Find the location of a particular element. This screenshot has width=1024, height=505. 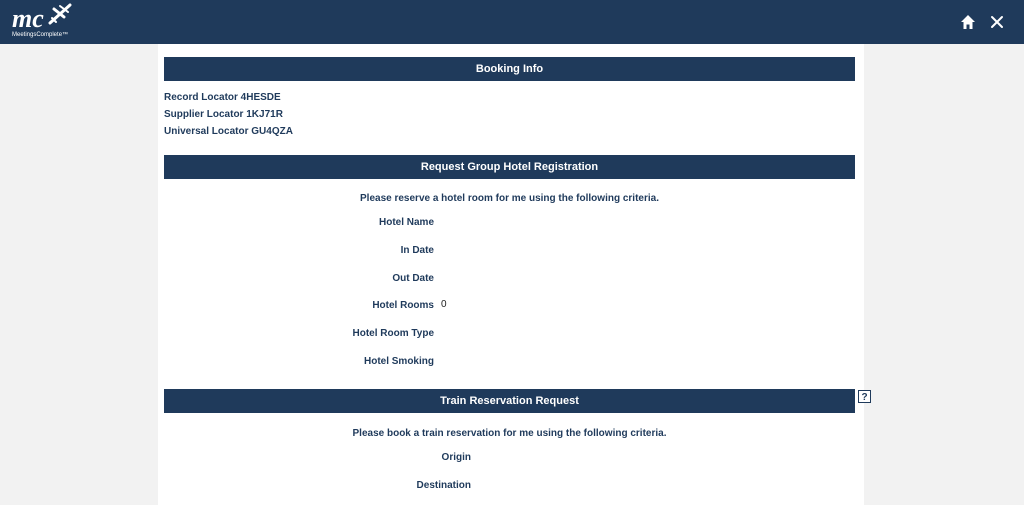

origin-label: Origin is located at coordinates (456, 457).